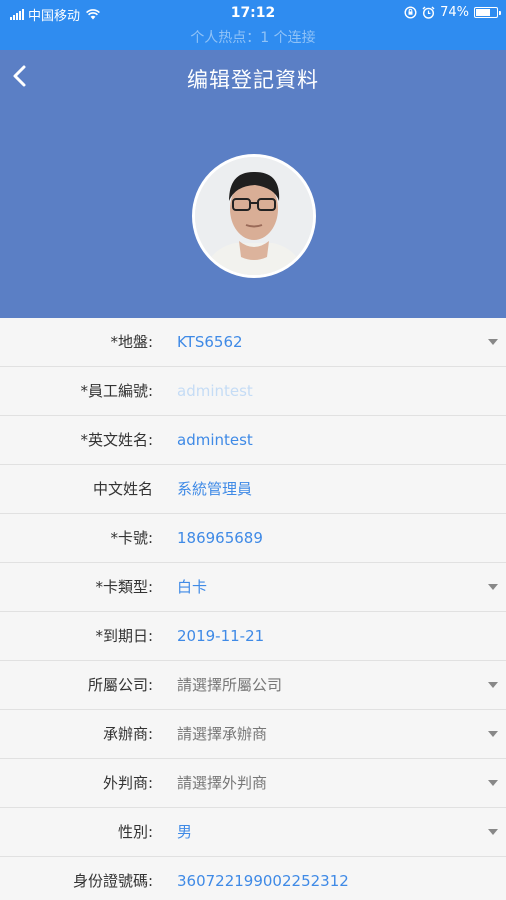 This screenshot has width=506, height=900. Describe the element at coordinates (116, 391) in the screenshot. I see `field-label: *員工編號:` at that location.